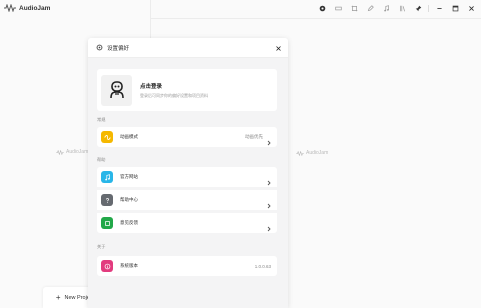  What do you see at coordinates (187, 223) in the screenshot?
I see `settings-row-feedback: 意见反馈` at bounding box center [187, 223].